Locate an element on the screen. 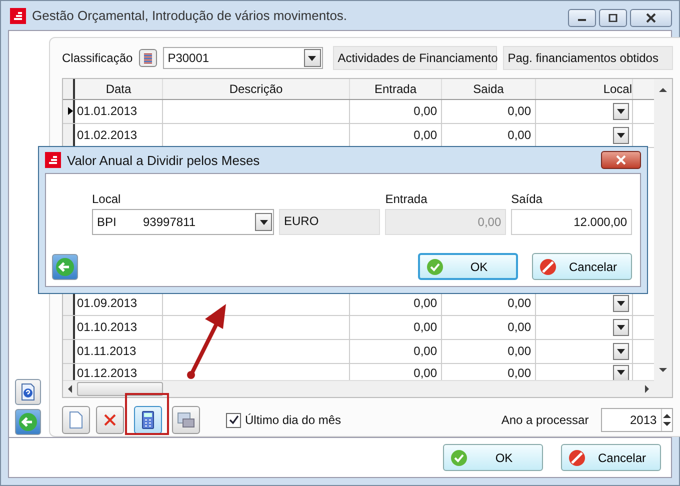 This screenshot has width=680, height=486. date-cell: 01.10.2013 is located at coordinates (119, 327).